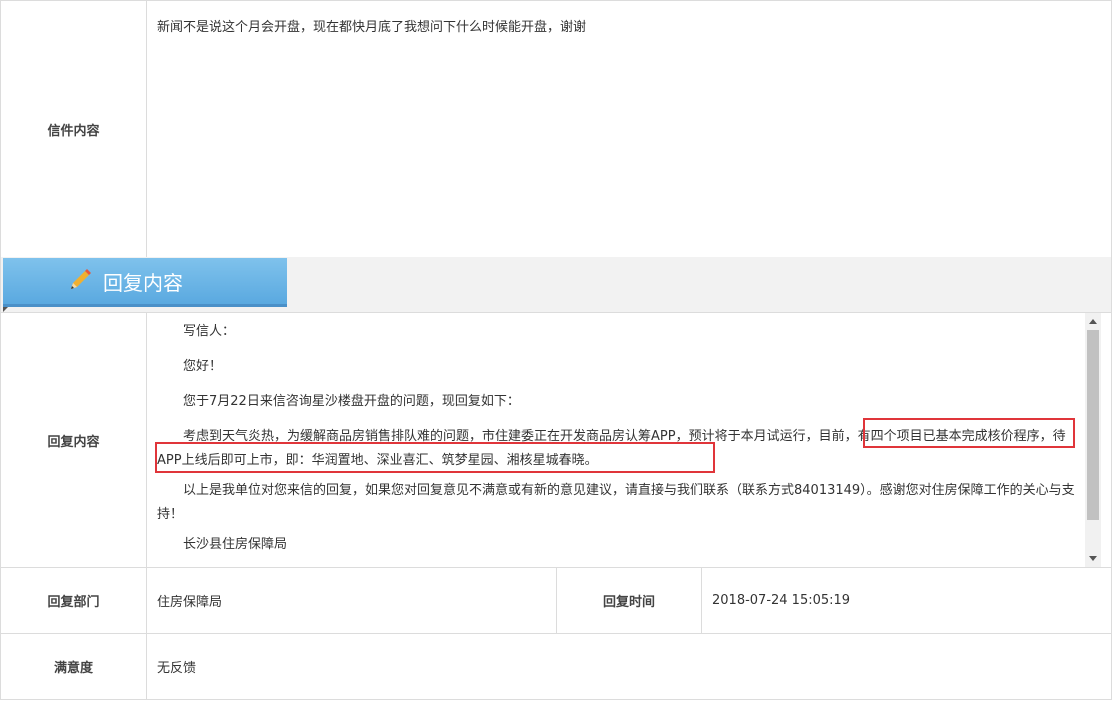 Image resolution: width=1112 pixels, height=707 pixels. Describe the element at coordinates (145, 305) in the screenshot. I see `reply-tab-underline` at that location.